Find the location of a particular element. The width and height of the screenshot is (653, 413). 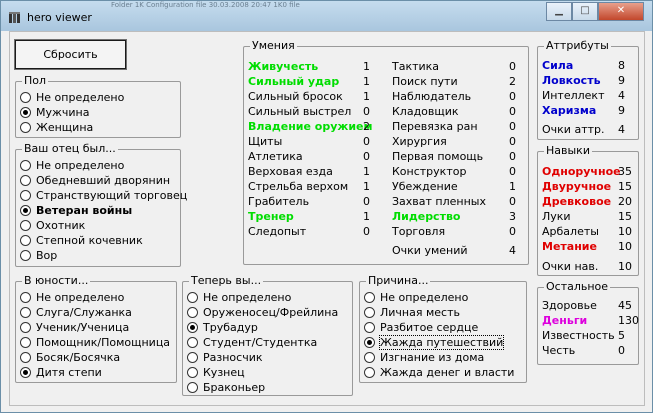

skill-label: Тренер is located at coordinates (271, 216).